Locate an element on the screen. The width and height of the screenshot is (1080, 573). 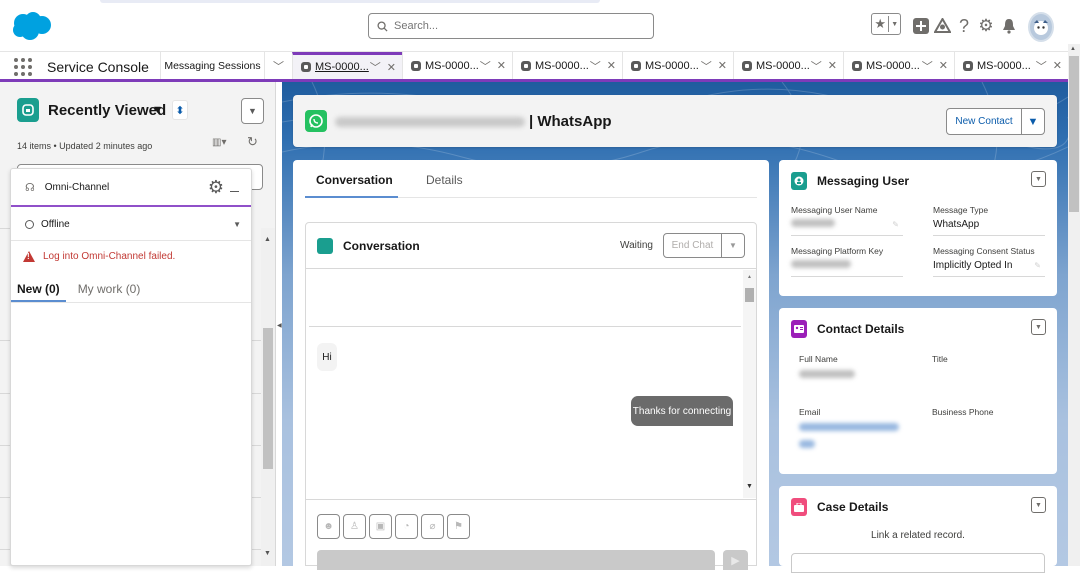
salesforce-logo is located at coordinates (31, 26).